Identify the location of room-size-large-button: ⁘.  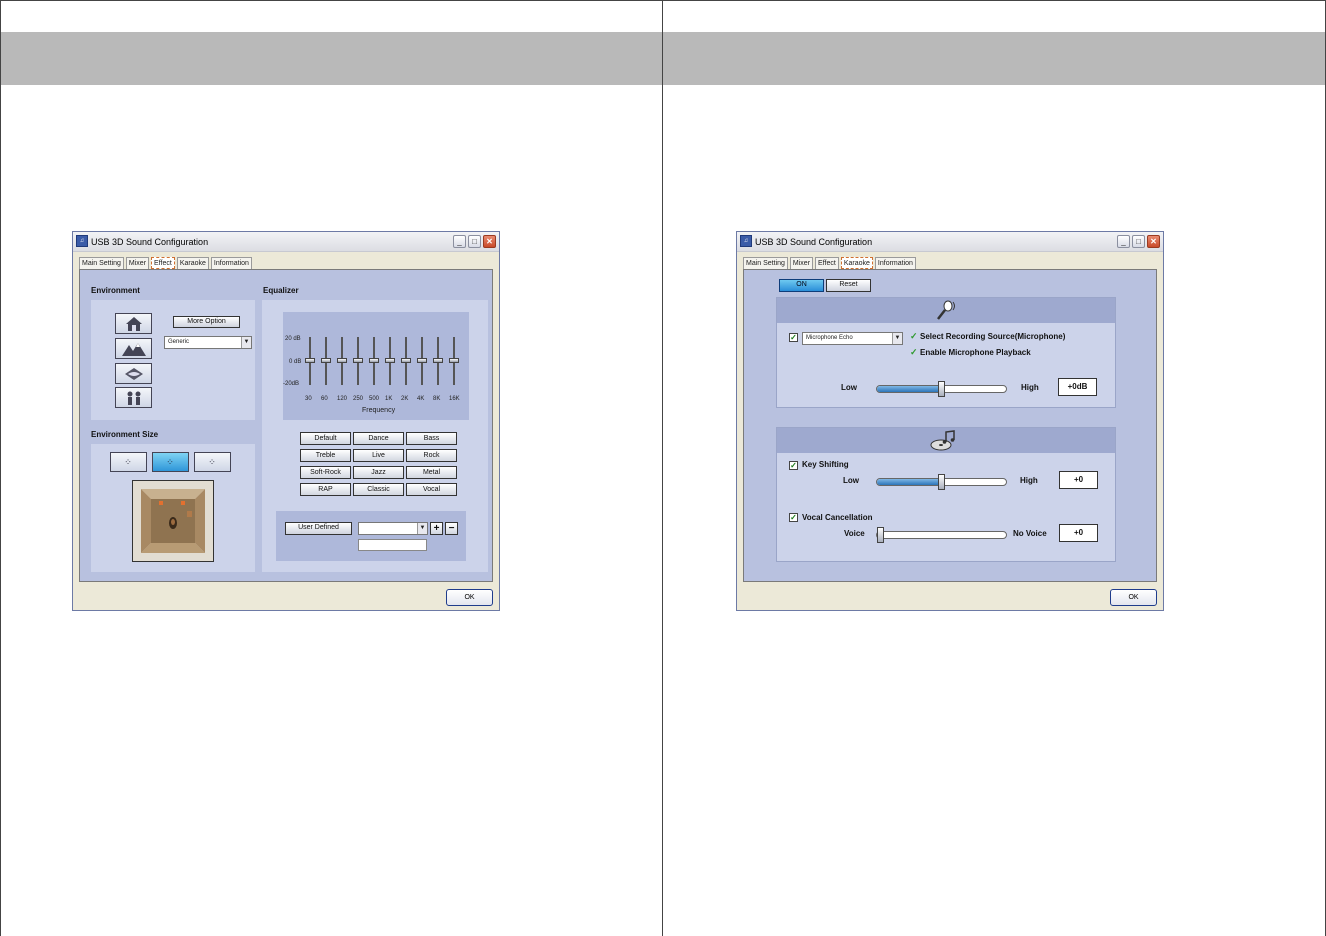
(212, 462).